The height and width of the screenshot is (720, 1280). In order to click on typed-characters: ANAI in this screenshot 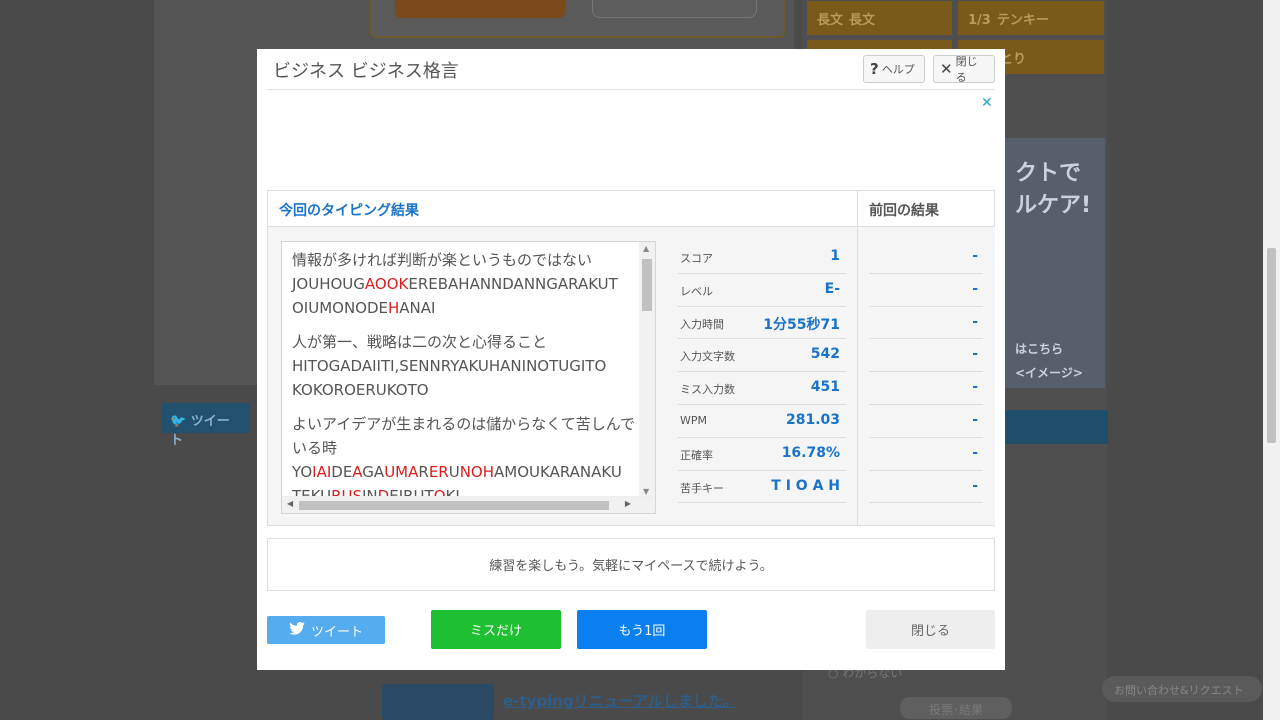, I will do `click(417, 308)`.